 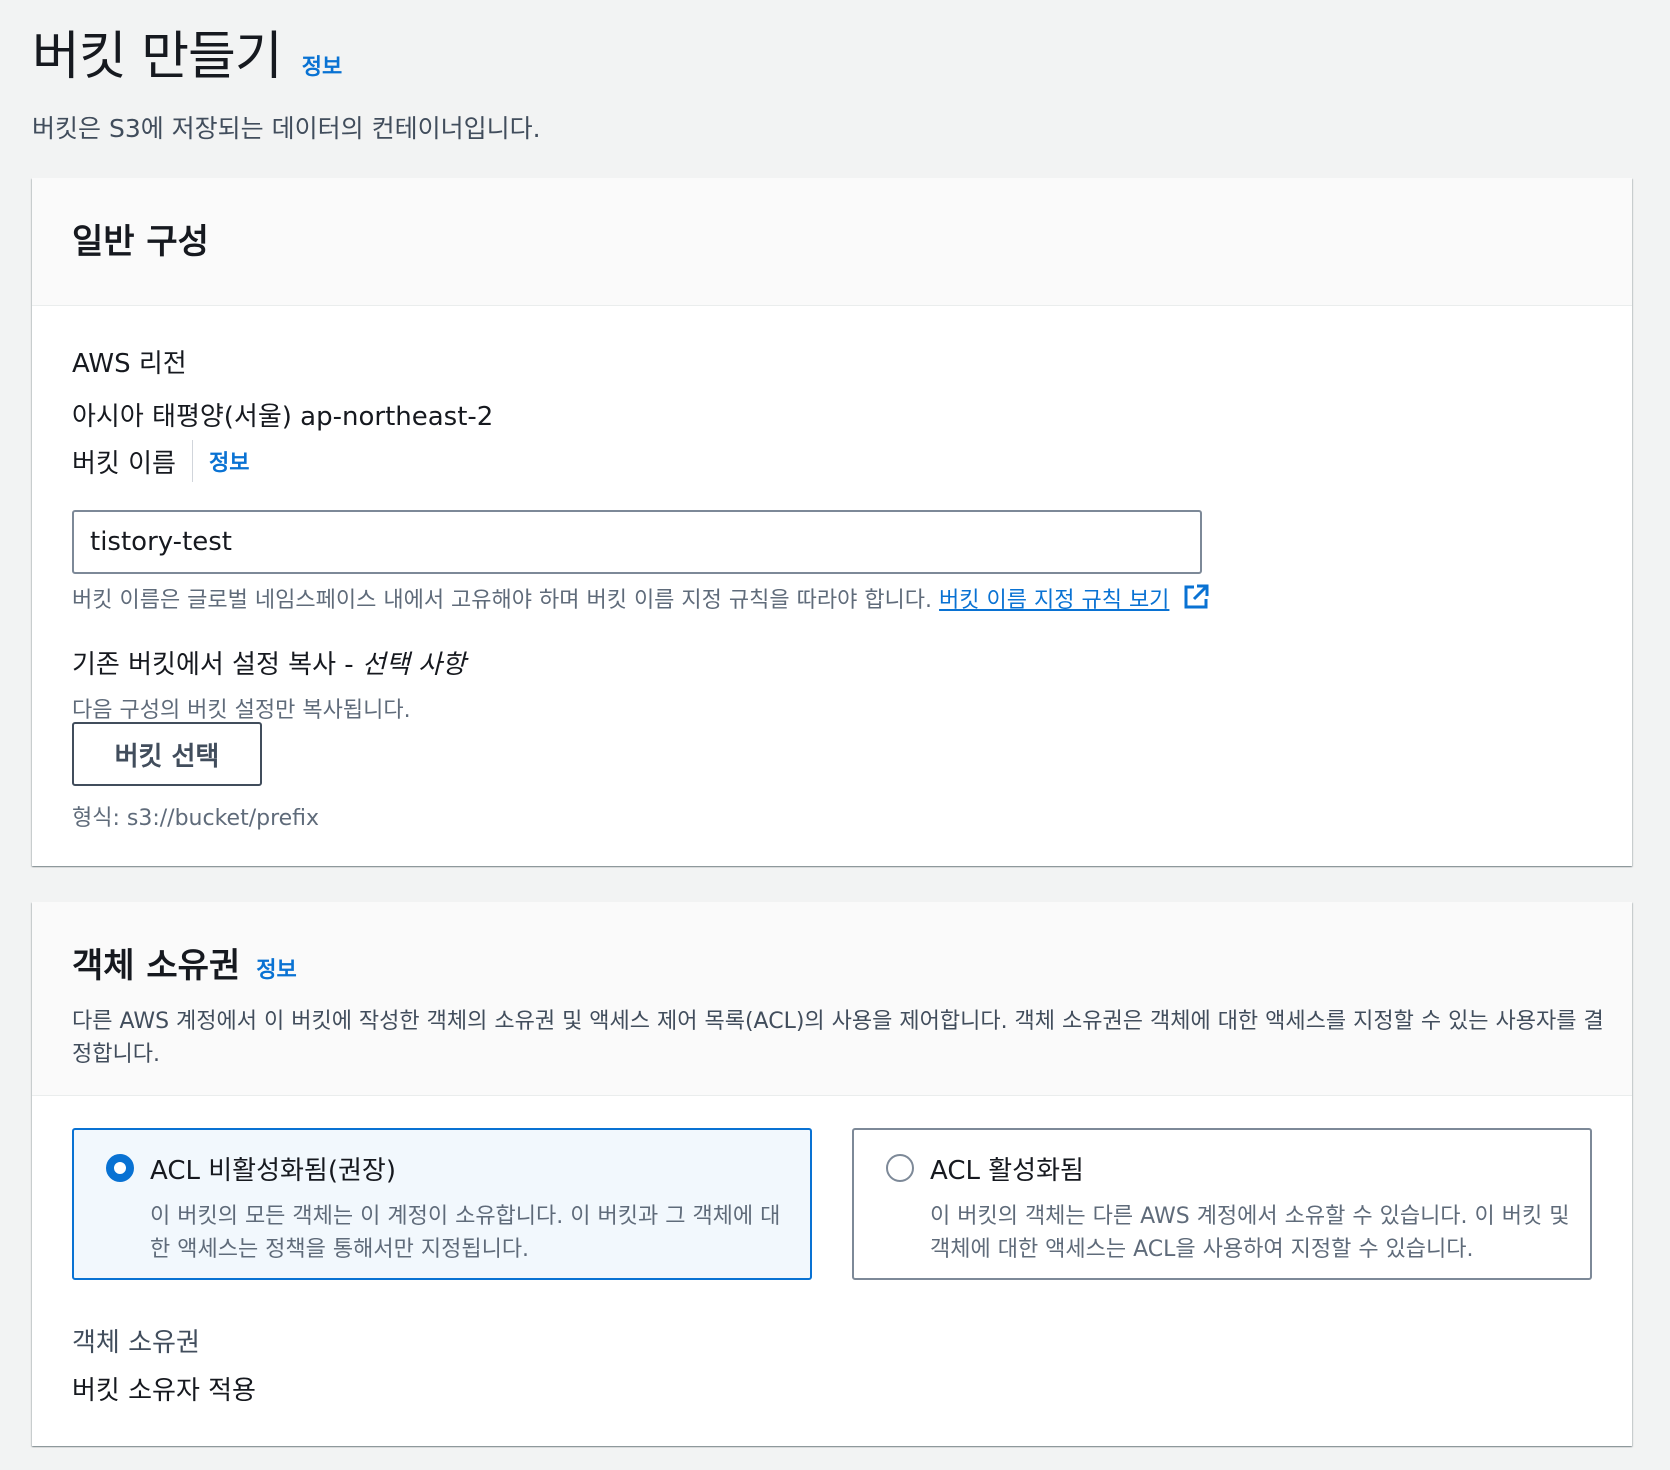 I want to click on bucket-name-info-link: 정보, so click(x=229, y=461).